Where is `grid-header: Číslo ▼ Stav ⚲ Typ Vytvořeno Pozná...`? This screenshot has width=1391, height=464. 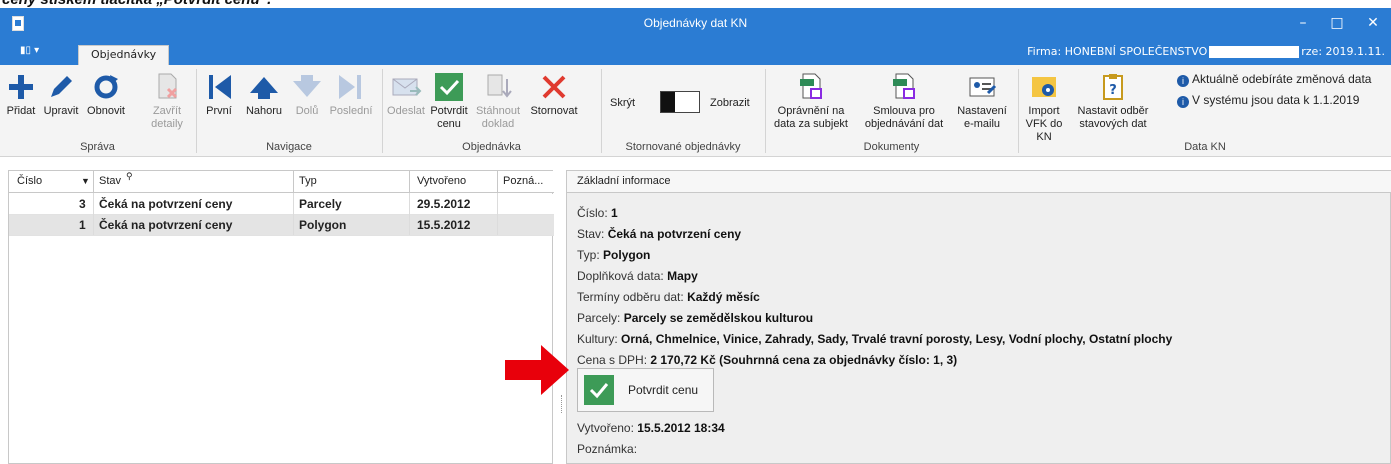
grid-header: Číslo ▼ Stav ⚲ Typ Vytvořeno Pozná... is located at coordinates (281, 182).